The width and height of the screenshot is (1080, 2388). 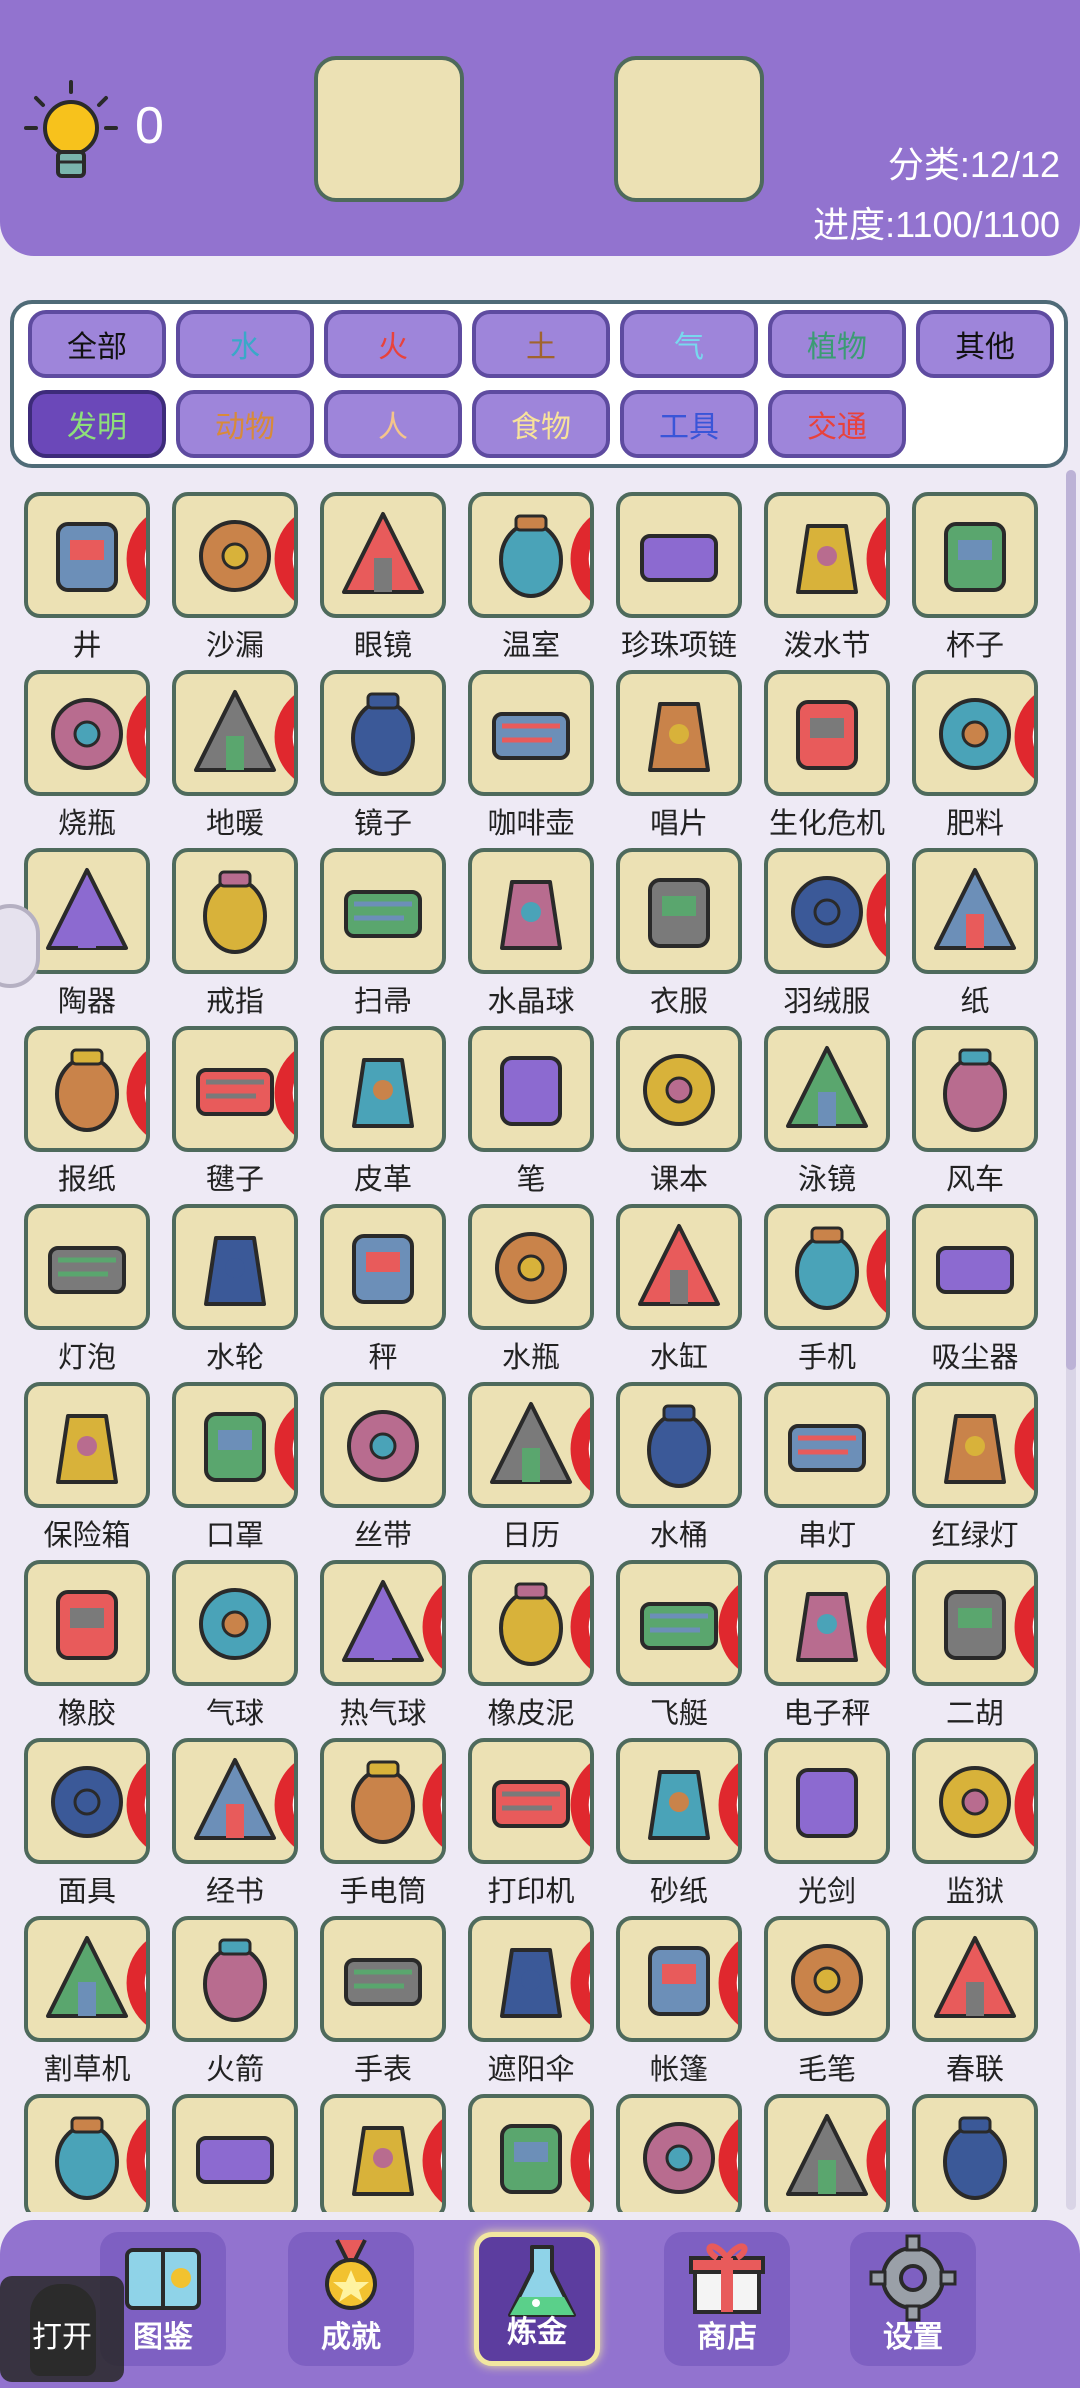 I want to click on medal-icon, so click(x=351, y=2274).